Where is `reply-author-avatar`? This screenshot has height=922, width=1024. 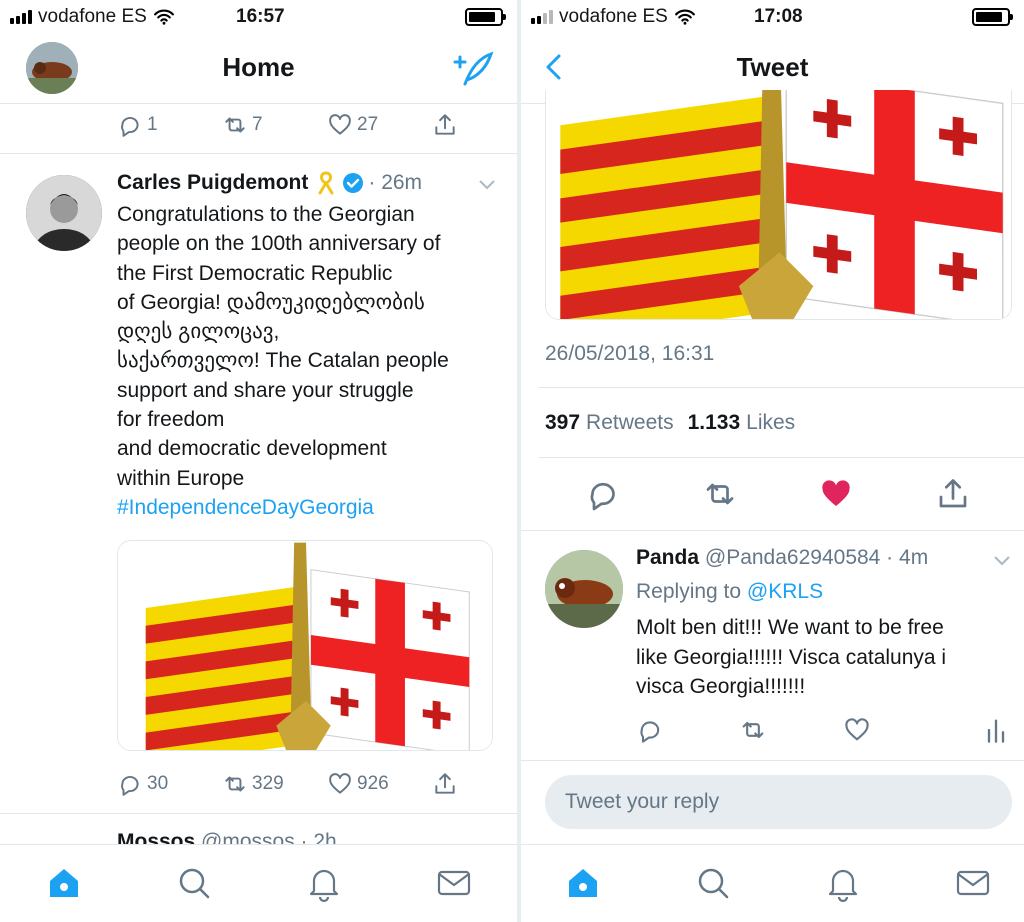 reply-author-avatar is located at coordinates (584, 589).